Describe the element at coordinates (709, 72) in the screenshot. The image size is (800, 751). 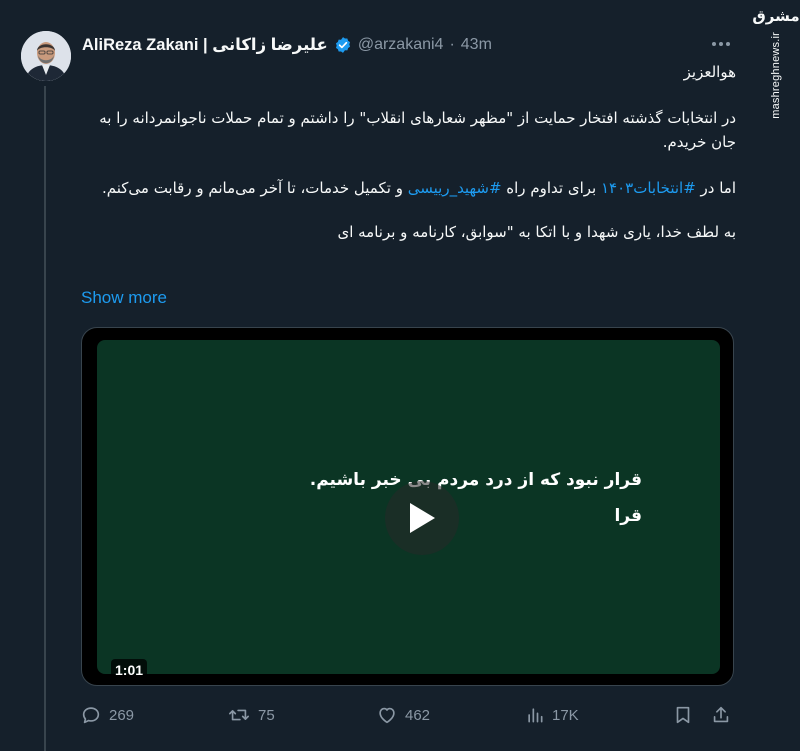
I see `tweet-line-1: هوالعزیز` at that location.